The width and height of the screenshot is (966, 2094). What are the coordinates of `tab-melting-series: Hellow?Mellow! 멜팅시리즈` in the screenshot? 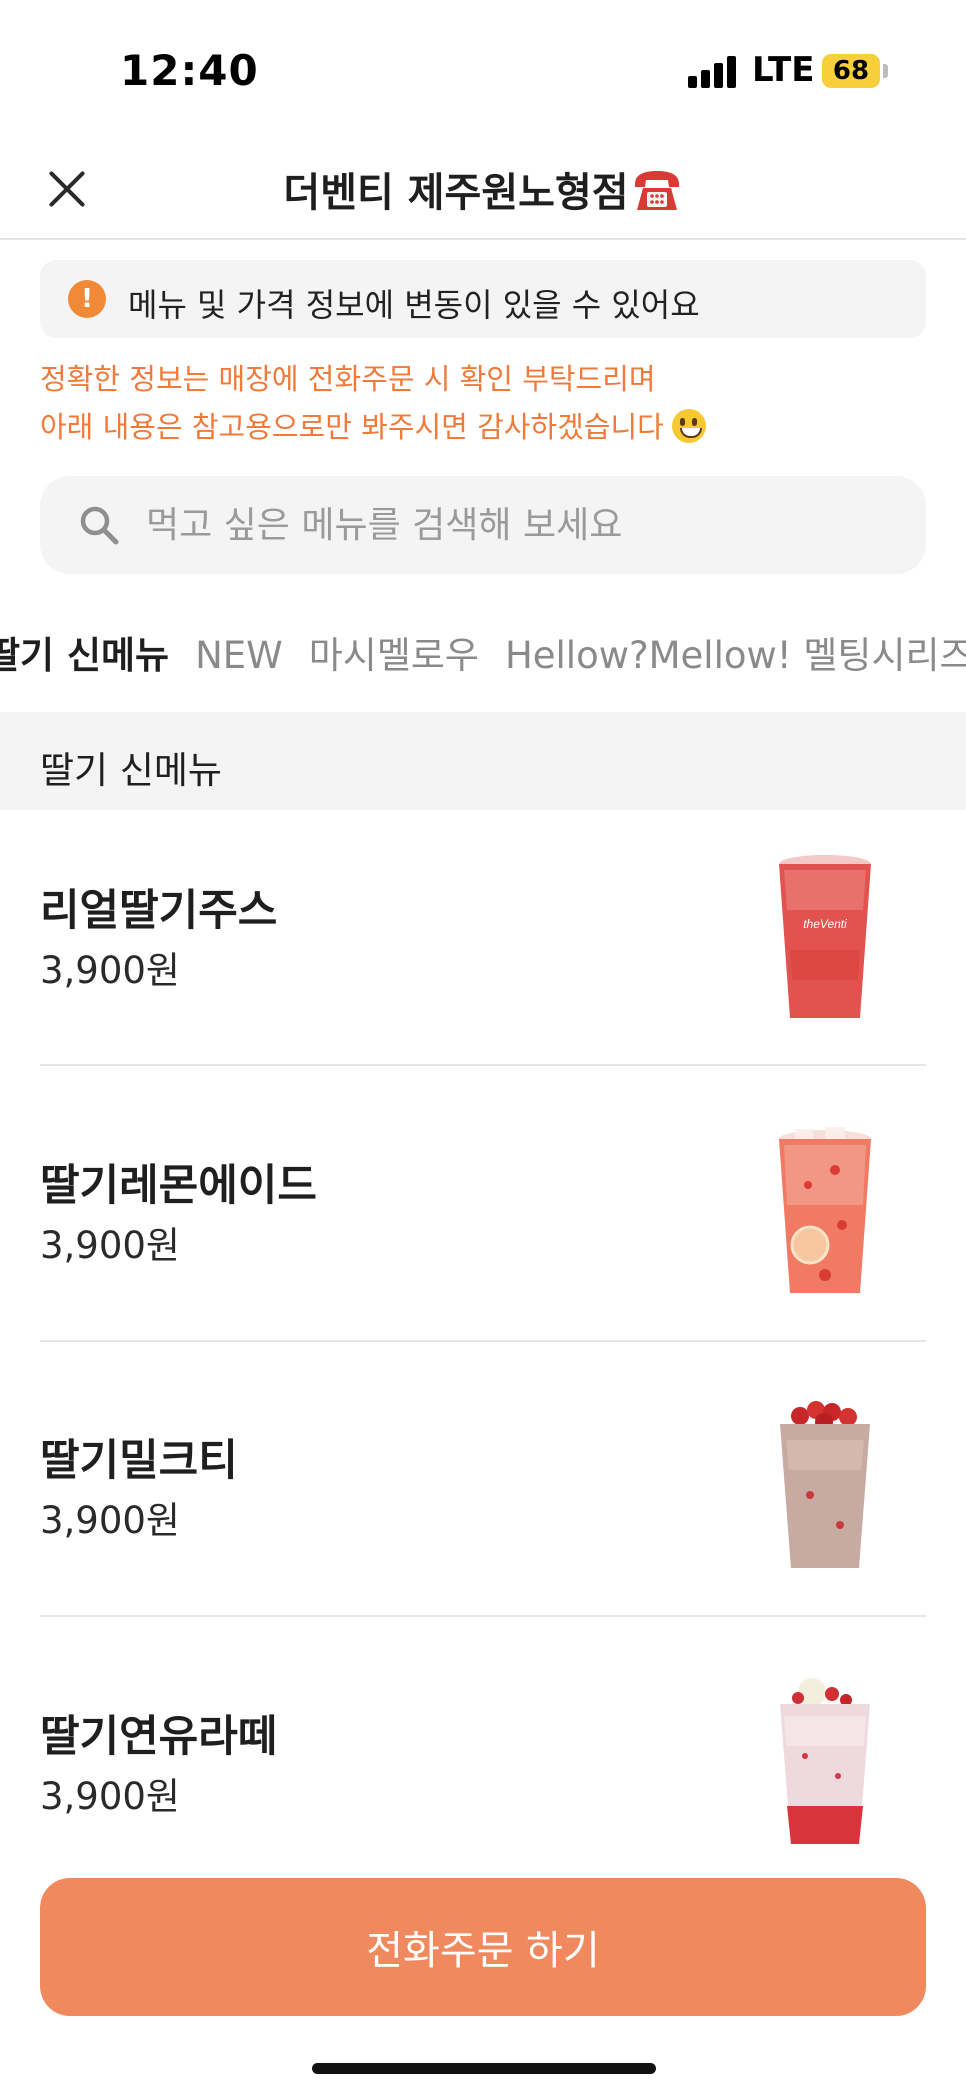 It's located at (735, 656).